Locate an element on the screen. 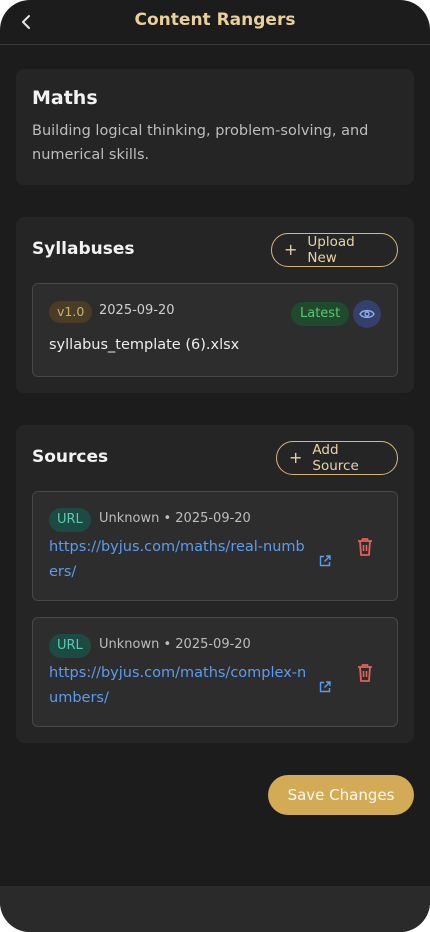 The image size is (430, 932). top-bar: Content Rangers is located at coordinates (215, 22).